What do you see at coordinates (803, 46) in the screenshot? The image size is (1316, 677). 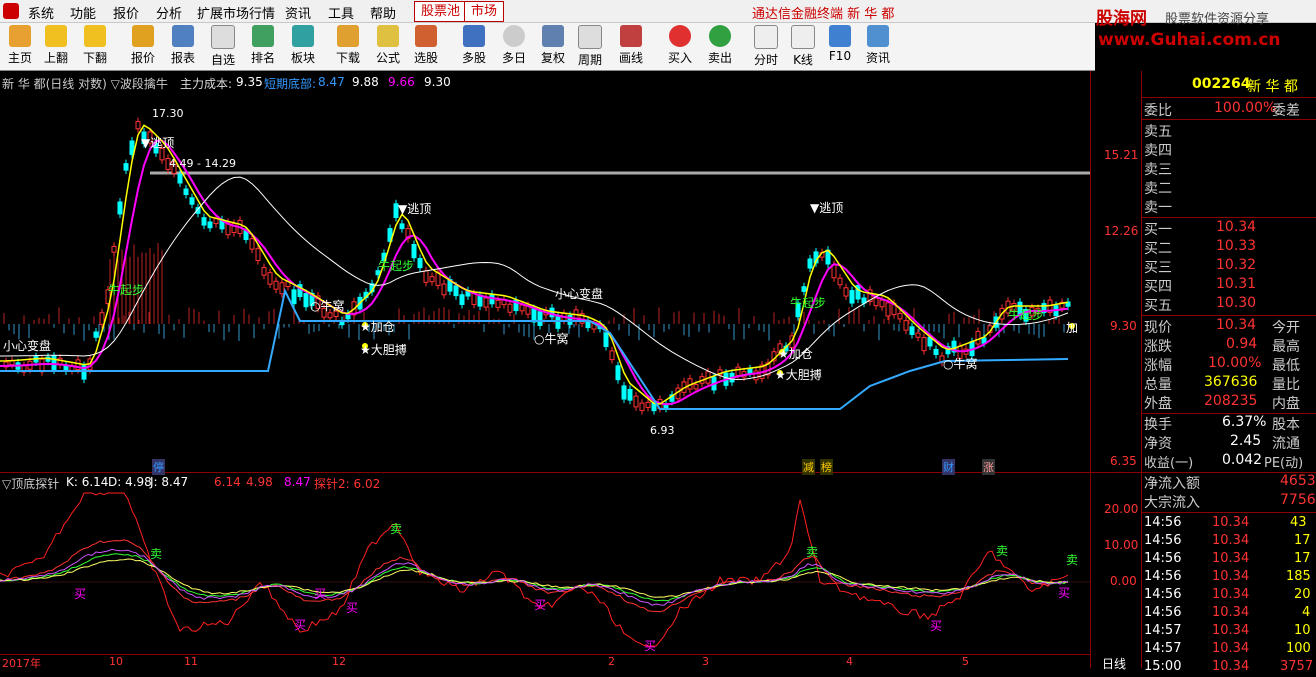 I see `kline-button: K线` at bounding box center [803, 46].